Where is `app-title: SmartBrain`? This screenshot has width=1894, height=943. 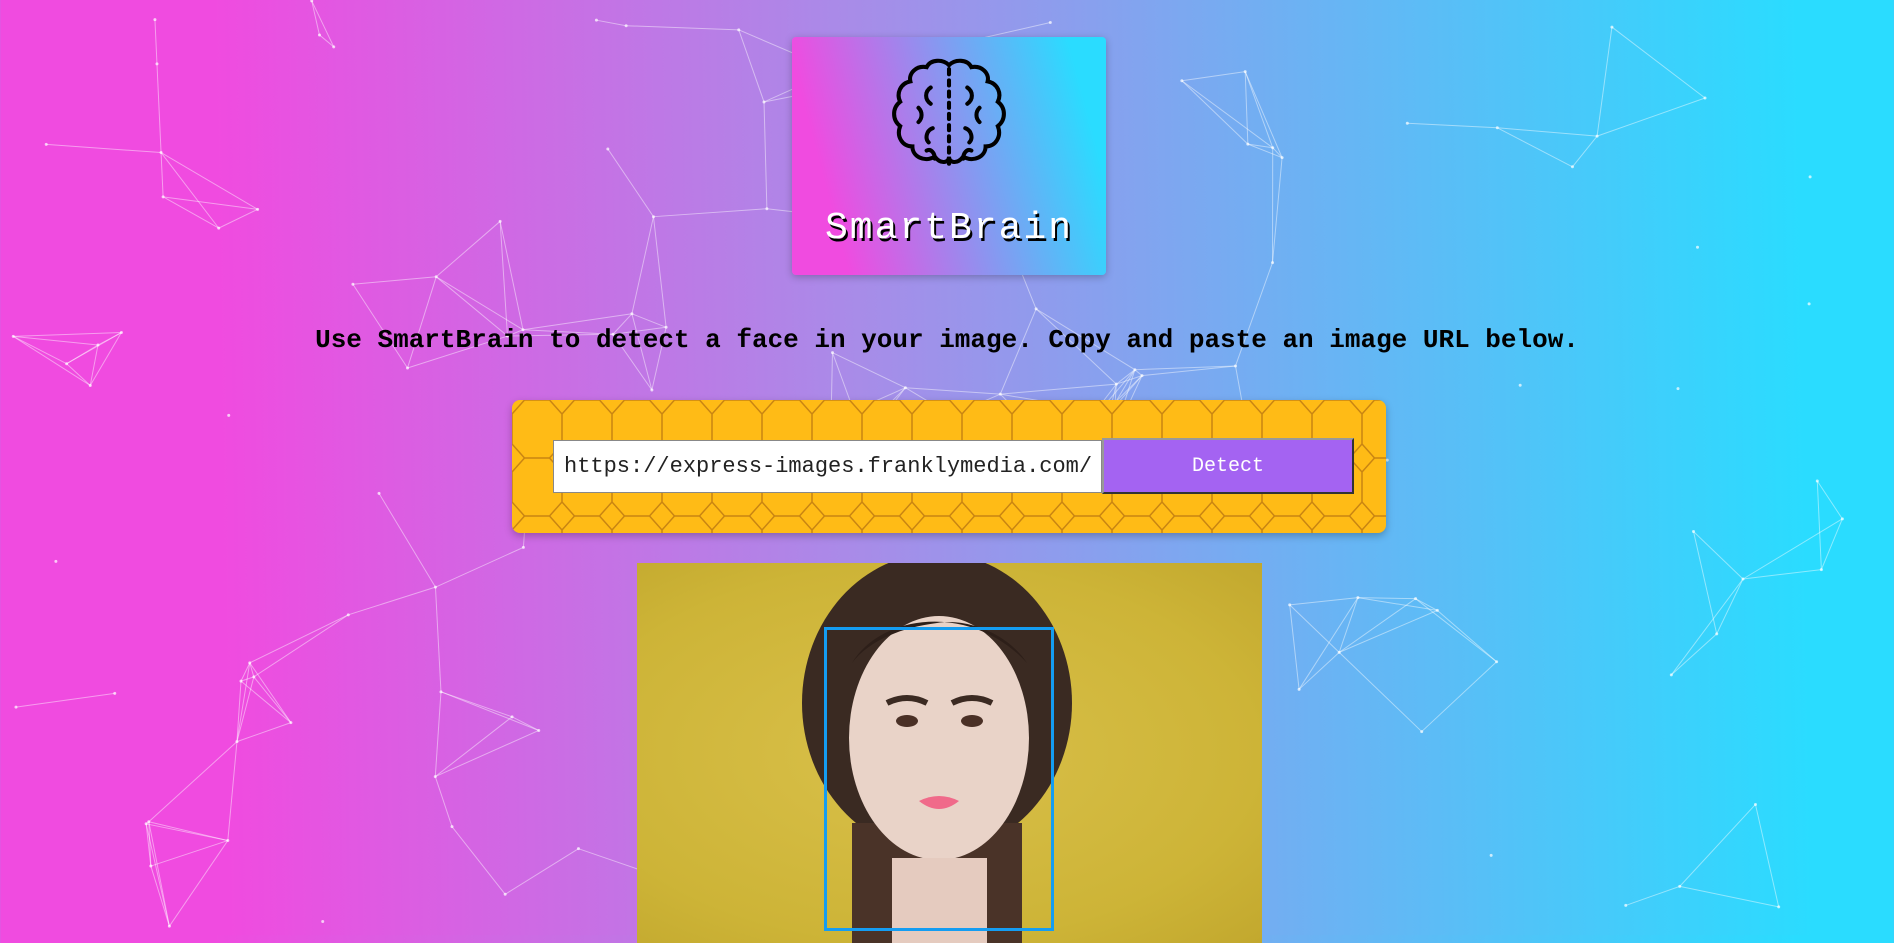 app-title: SmartBrain is located at coordinates (949, 228).